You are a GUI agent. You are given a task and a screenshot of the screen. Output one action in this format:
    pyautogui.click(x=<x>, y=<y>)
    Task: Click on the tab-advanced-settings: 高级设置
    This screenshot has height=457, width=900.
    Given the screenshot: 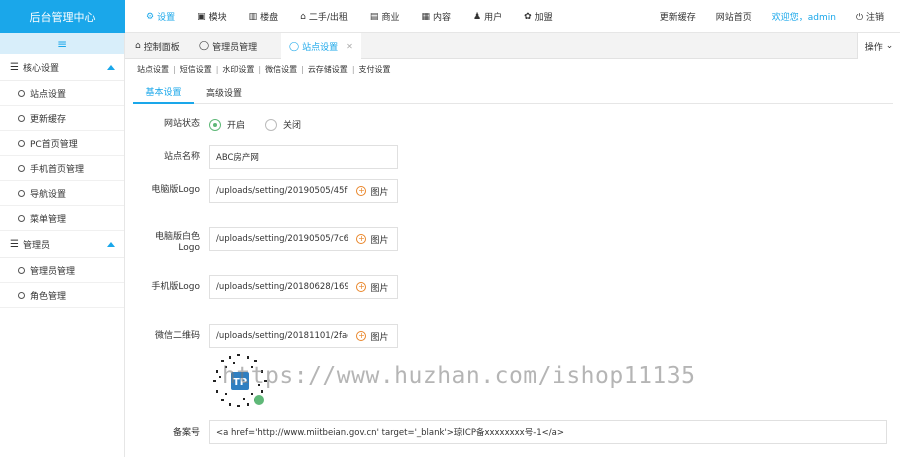 What is the action you would take?
    pyautogui.click(x=224, y=92)
    